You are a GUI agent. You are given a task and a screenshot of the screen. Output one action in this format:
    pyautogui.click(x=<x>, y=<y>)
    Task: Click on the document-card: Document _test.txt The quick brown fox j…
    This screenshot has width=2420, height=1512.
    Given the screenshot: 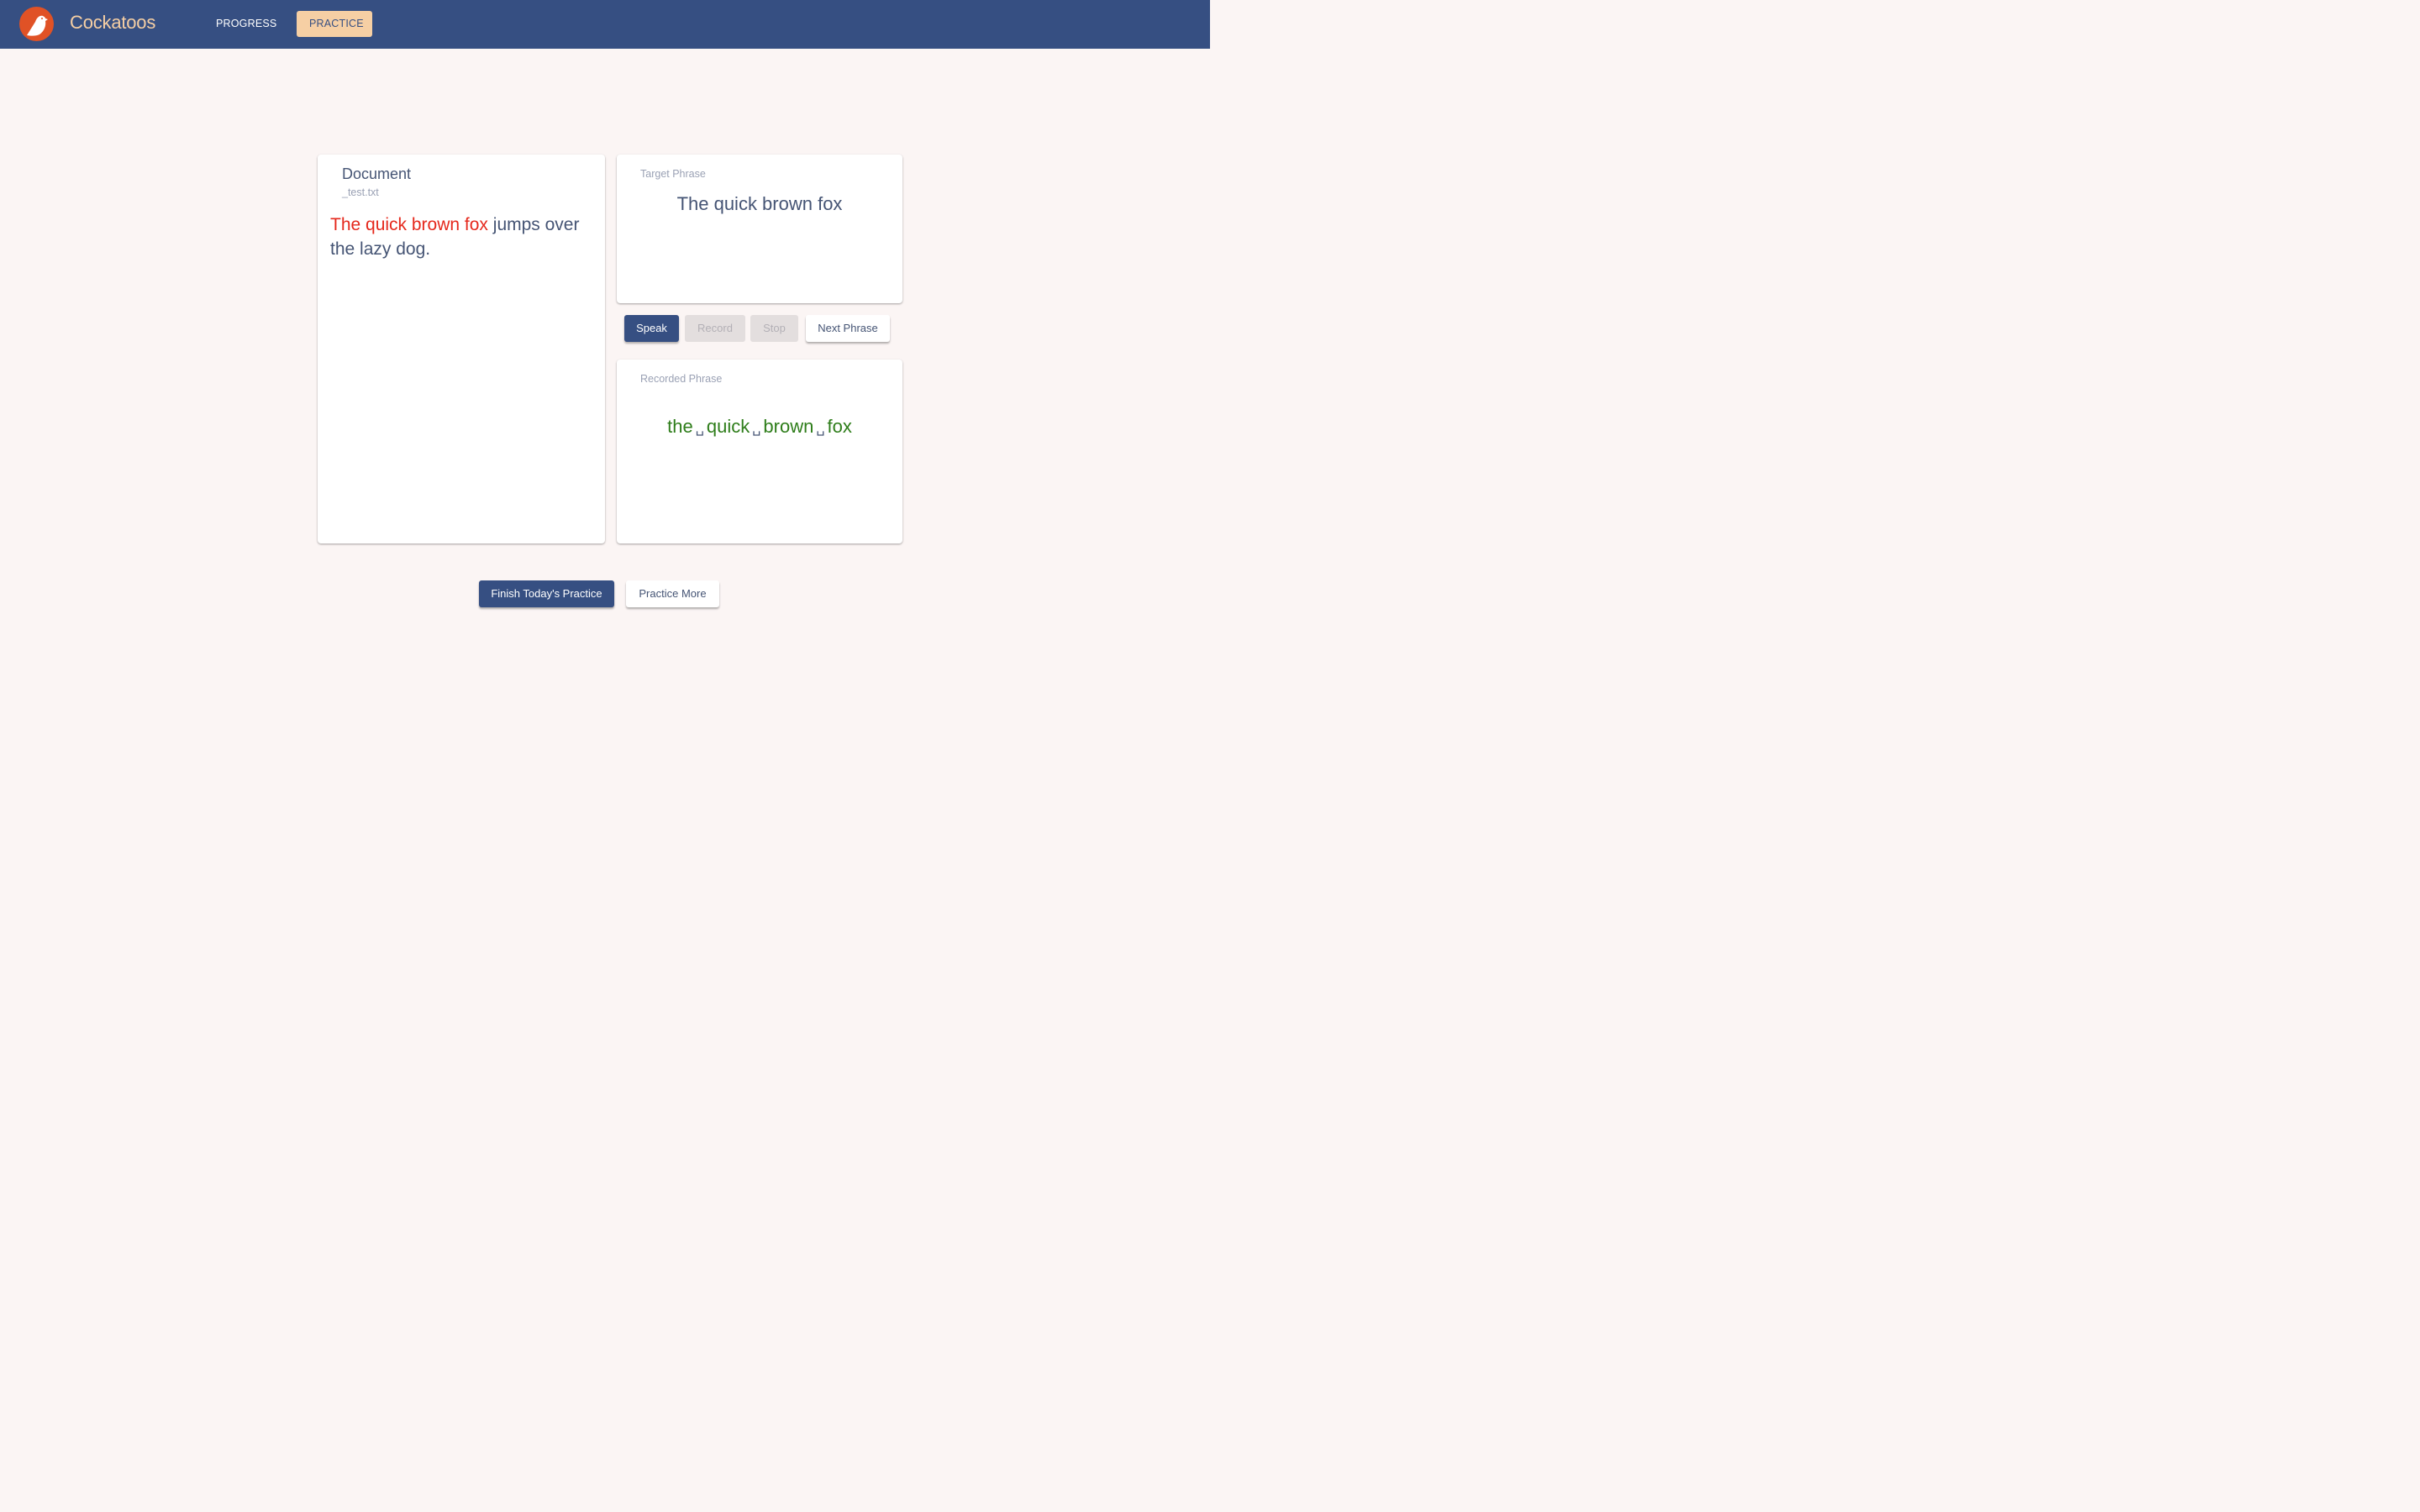 What is the action you would take?
    pyautogui.click(x=462, y=349)
    